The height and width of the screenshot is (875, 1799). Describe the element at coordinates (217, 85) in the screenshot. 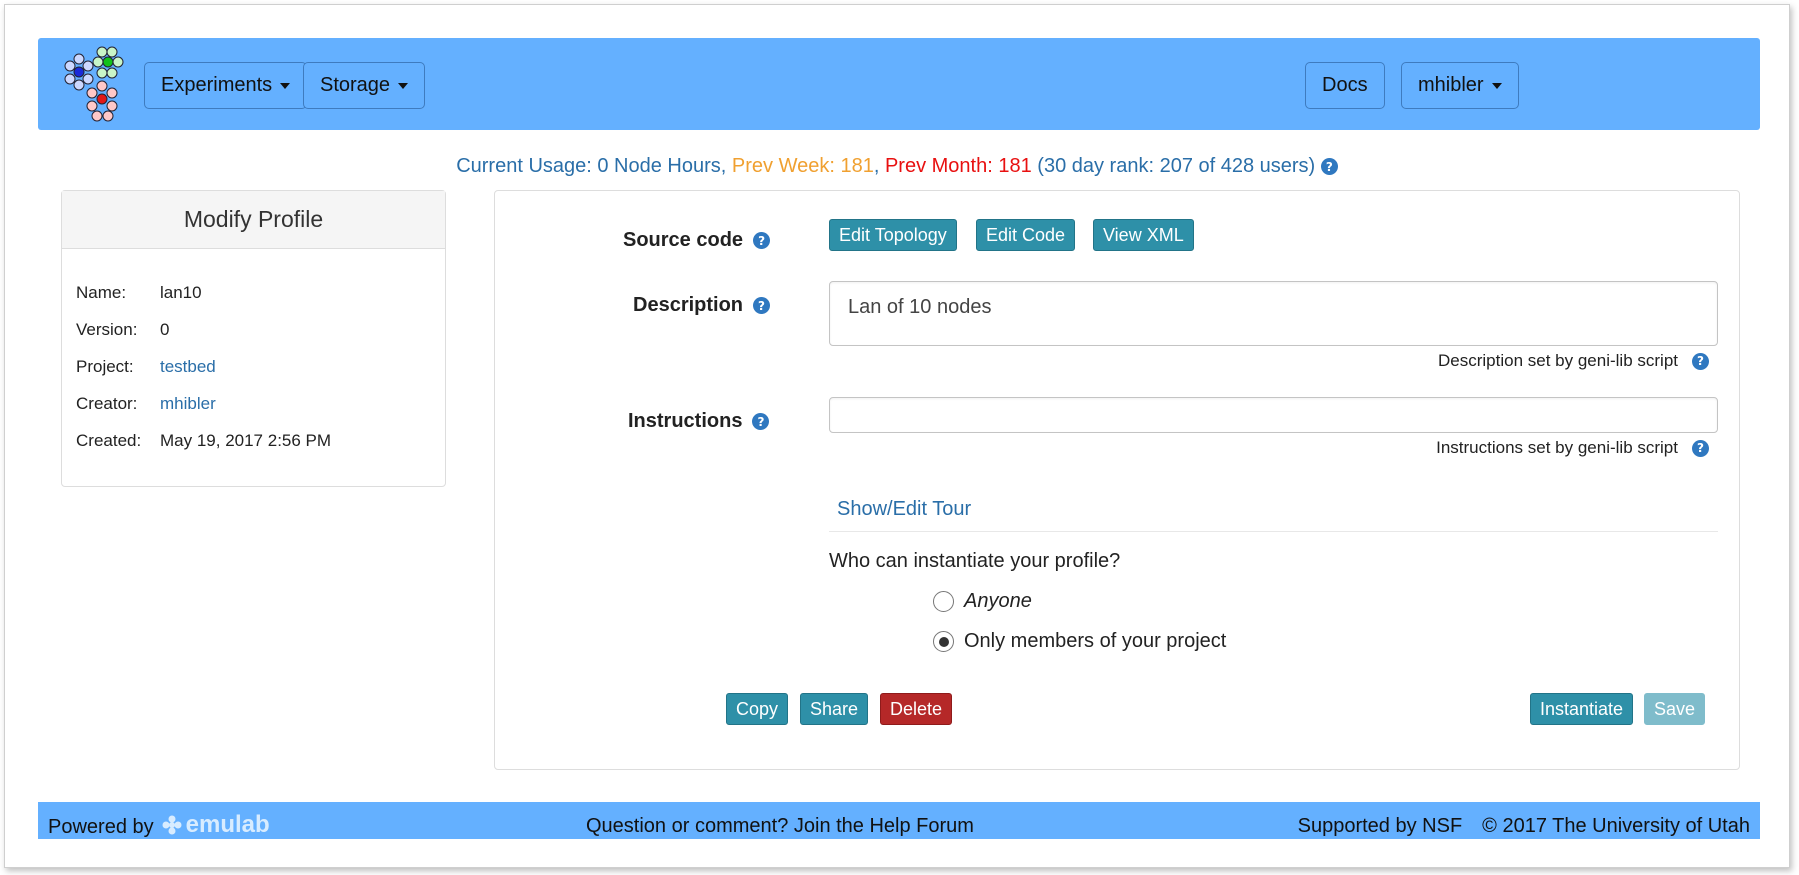

I see `experiments-label: Experiments` at that location.